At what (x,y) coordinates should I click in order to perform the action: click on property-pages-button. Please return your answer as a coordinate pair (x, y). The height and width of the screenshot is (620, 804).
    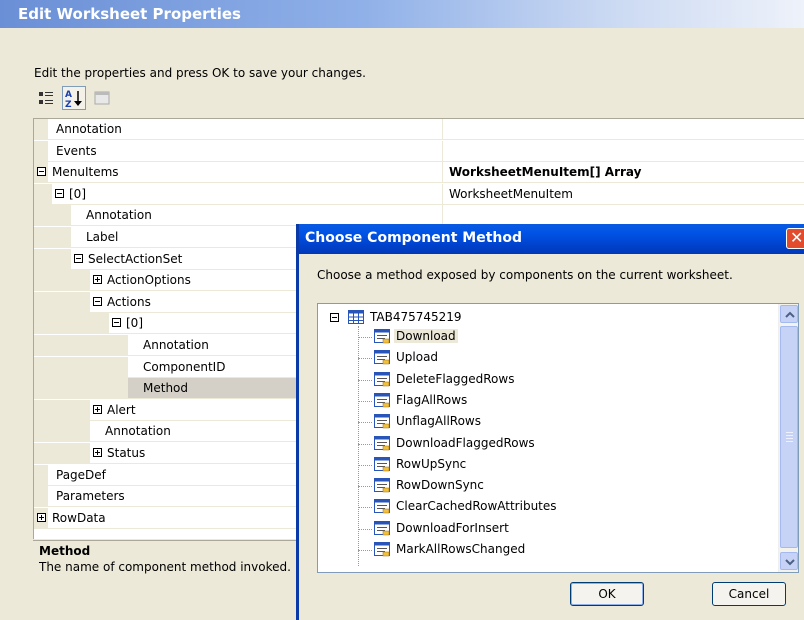
    Looking at the image, I should click on (102, 98).